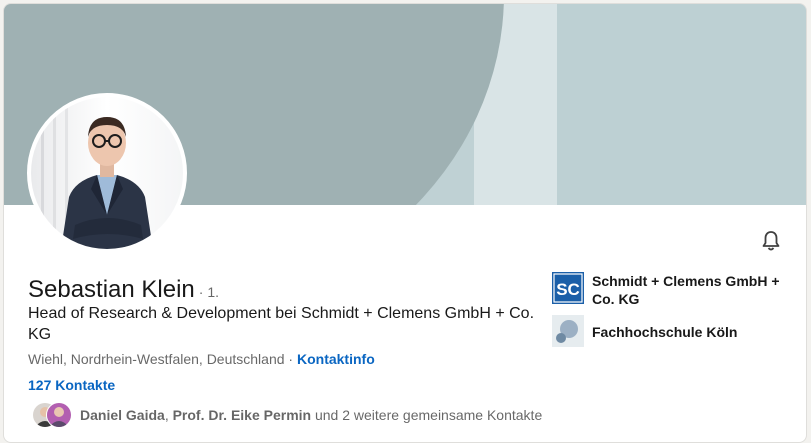 The width and height of the screenshot is (811, 443). I want to click on profile-avatar, so click(107, 173).